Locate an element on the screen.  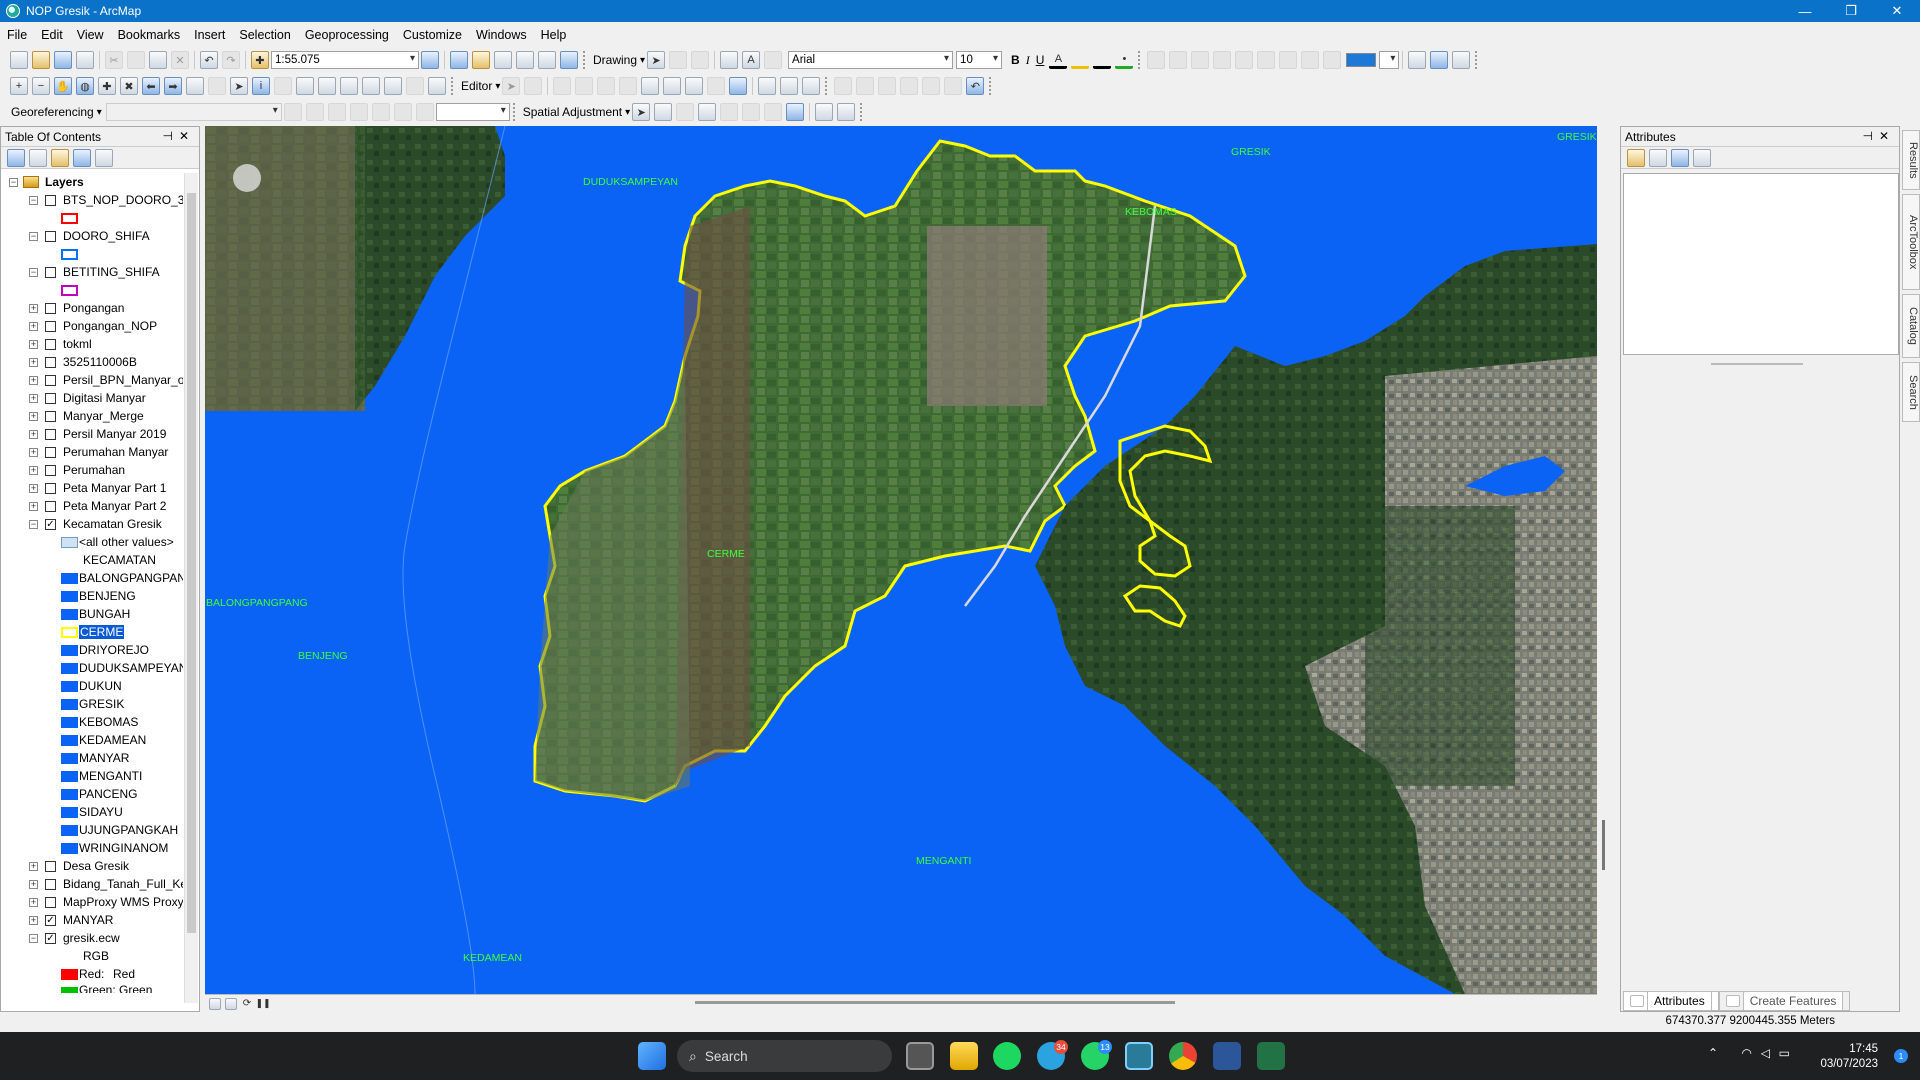
attributes-options-icon is located at coordinates (1702, 157).